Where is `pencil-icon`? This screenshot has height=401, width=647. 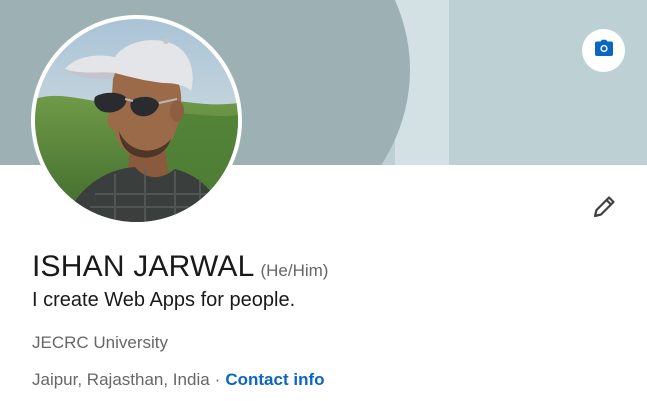
pencil-icon is located at coordinates (604, 209).